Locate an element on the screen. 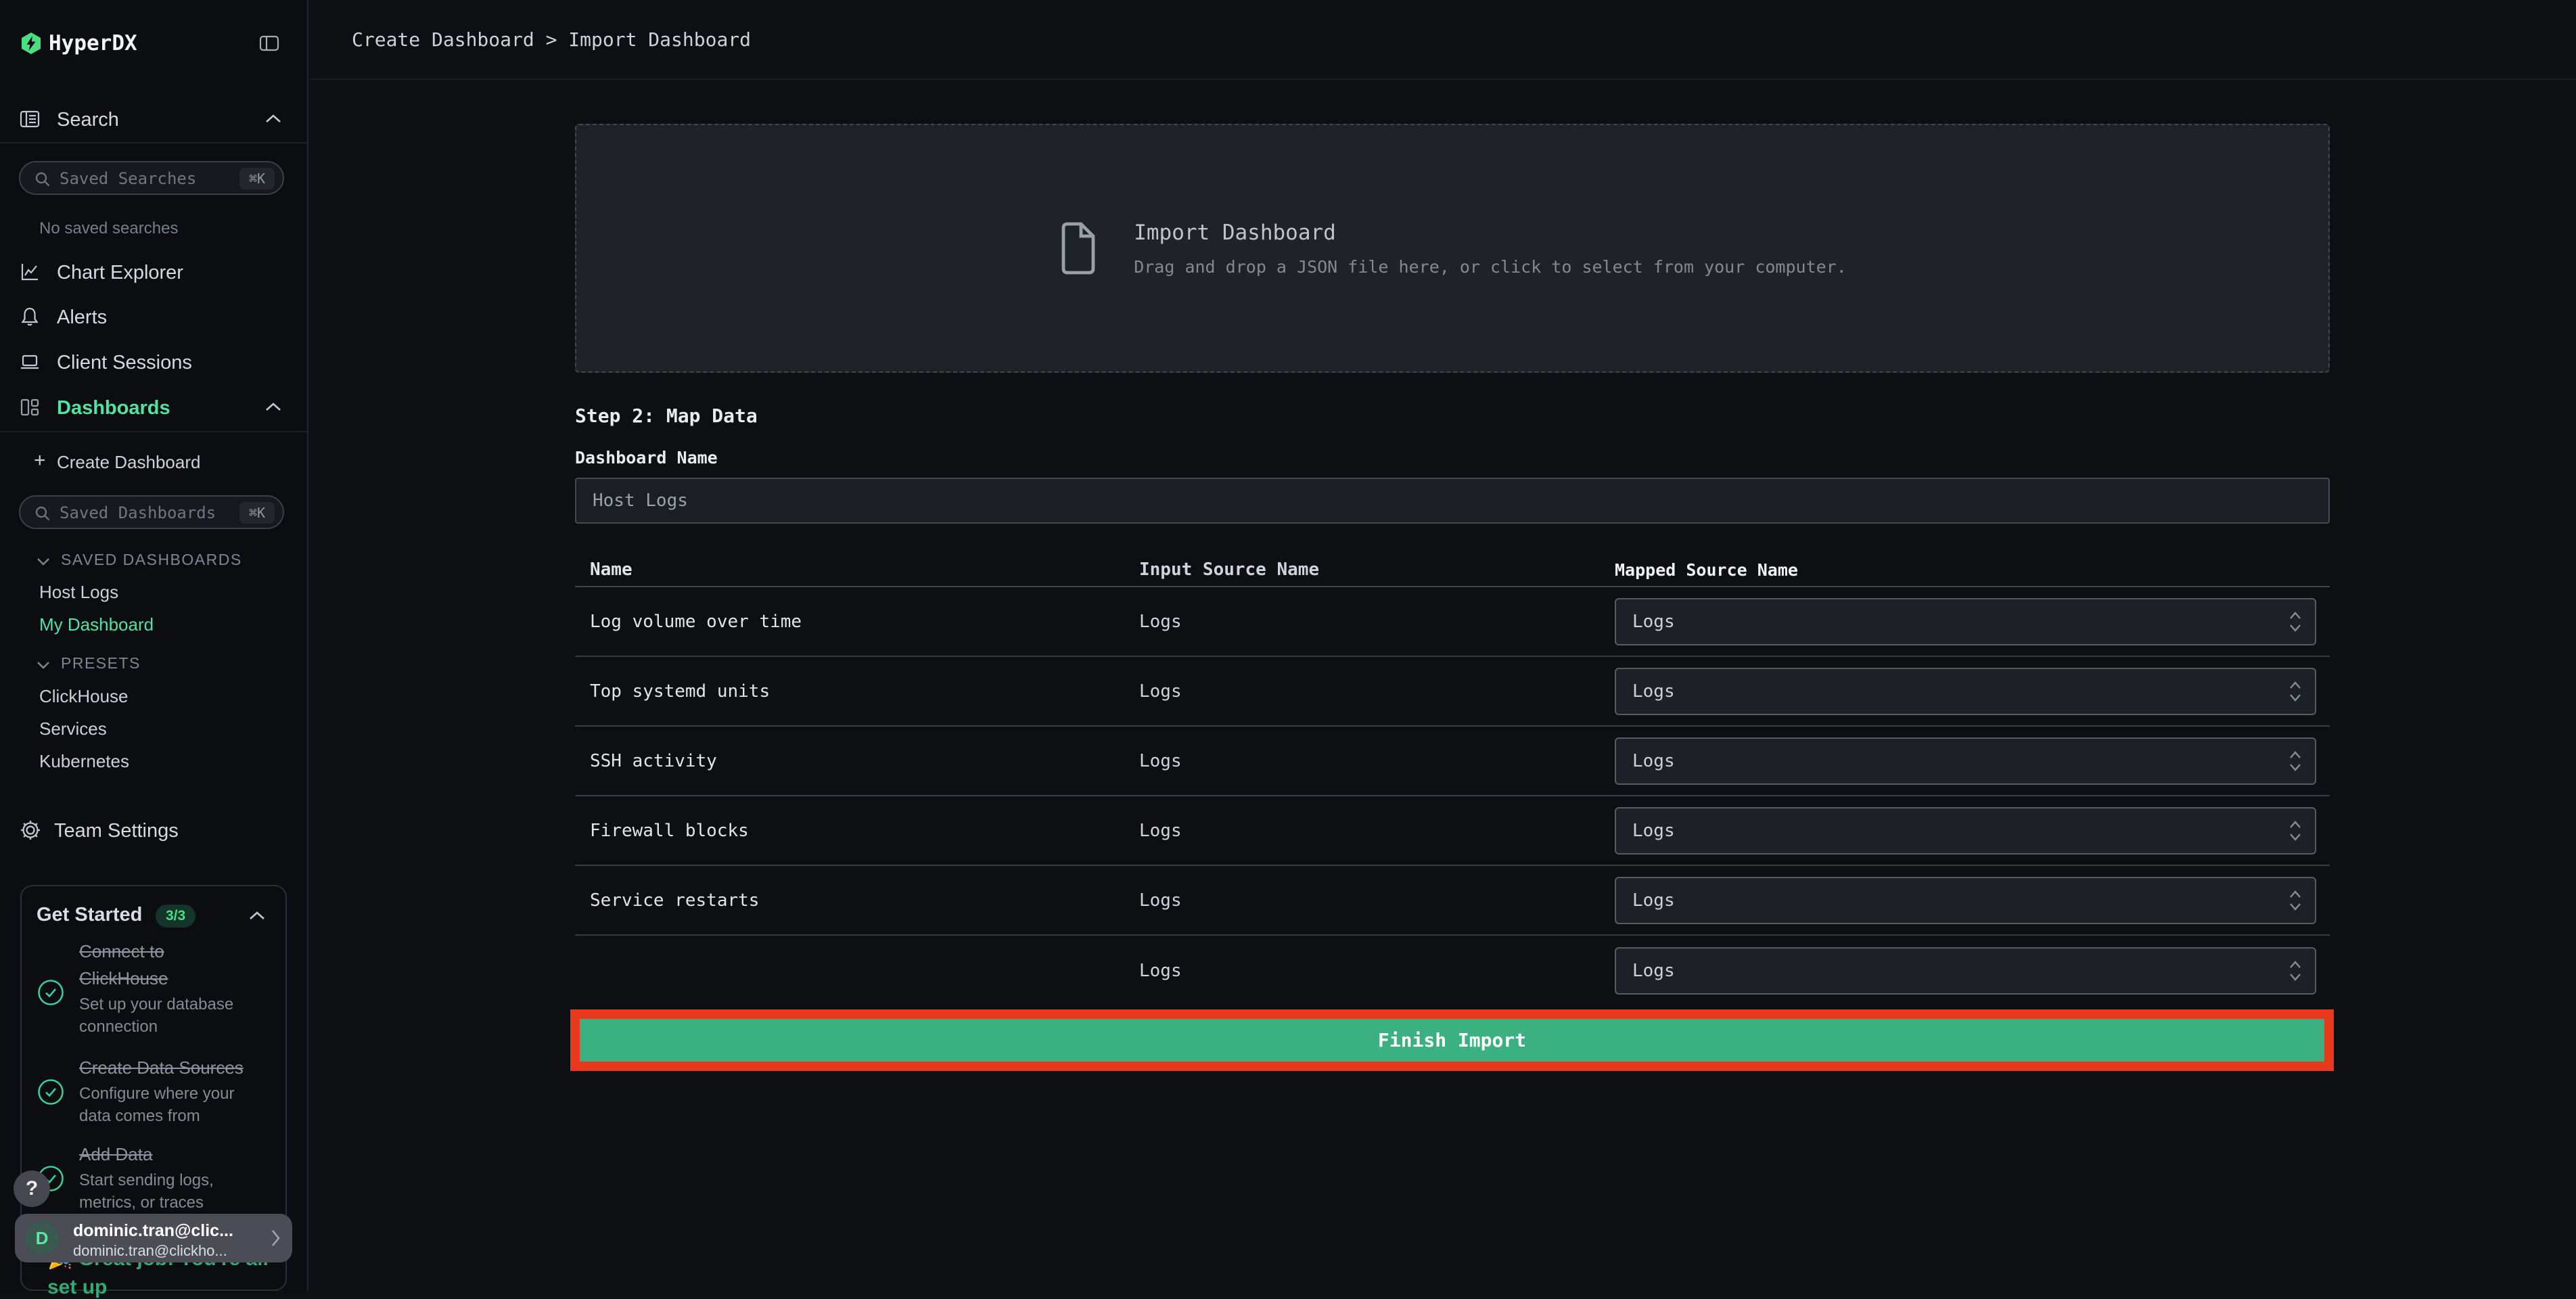 The image size is (2576, 1299). sidebar-item-dashboards: Dashboards is located at coordinates (113, 408).